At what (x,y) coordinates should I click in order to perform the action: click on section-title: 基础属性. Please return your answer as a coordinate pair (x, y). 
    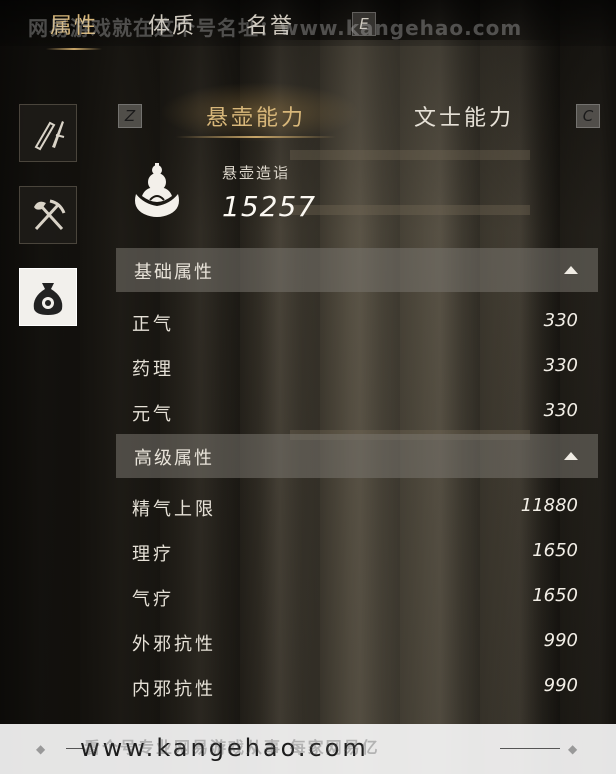
    Looking at the image, I should click on (174, 272).